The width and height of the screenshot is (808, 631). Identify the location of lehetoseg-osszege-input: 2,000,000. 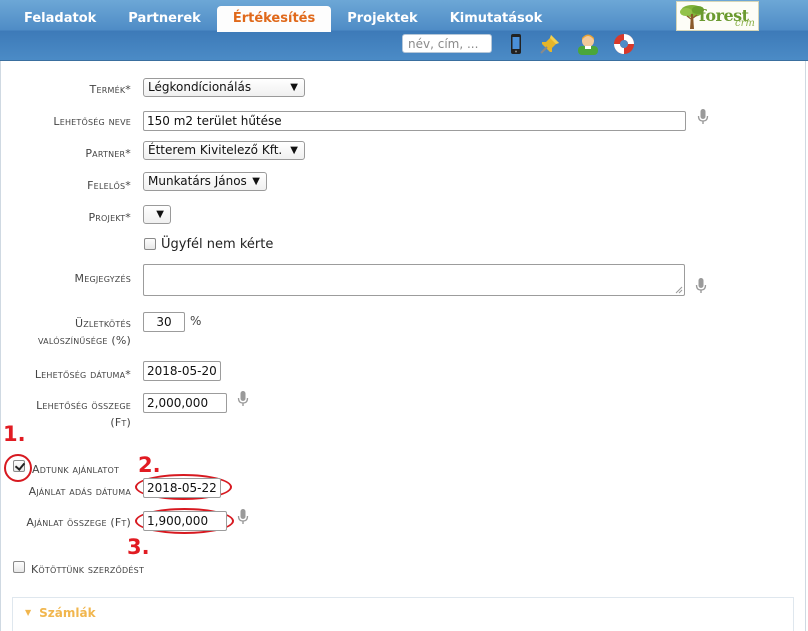
(185, 403).